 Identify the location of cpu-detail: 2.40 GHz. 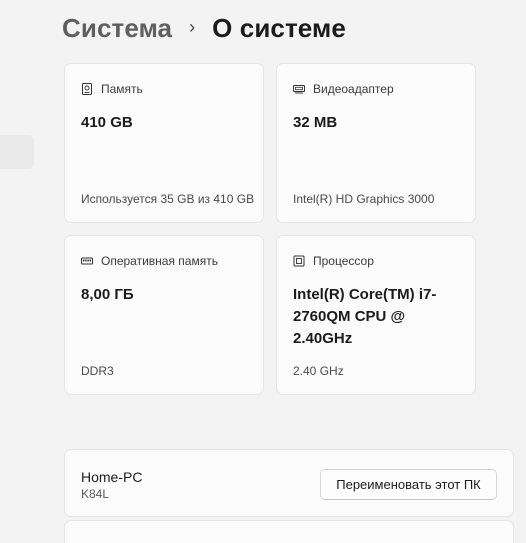
(318, 371).